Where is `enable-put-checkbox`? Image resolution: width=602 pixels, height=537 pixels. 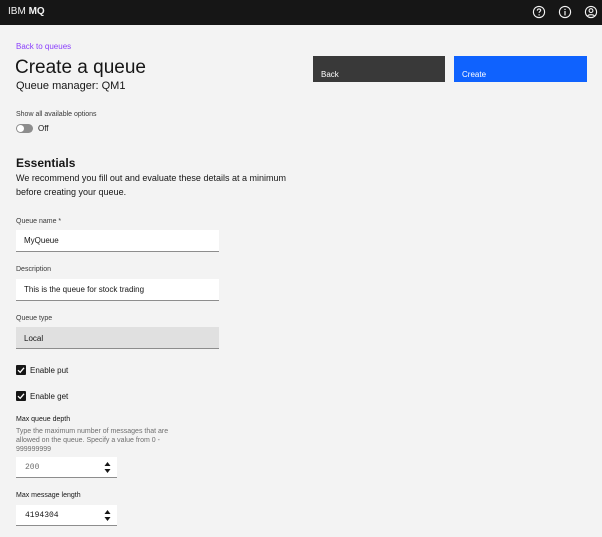
enable-put-checkbox is located at coordinates (21, 370).